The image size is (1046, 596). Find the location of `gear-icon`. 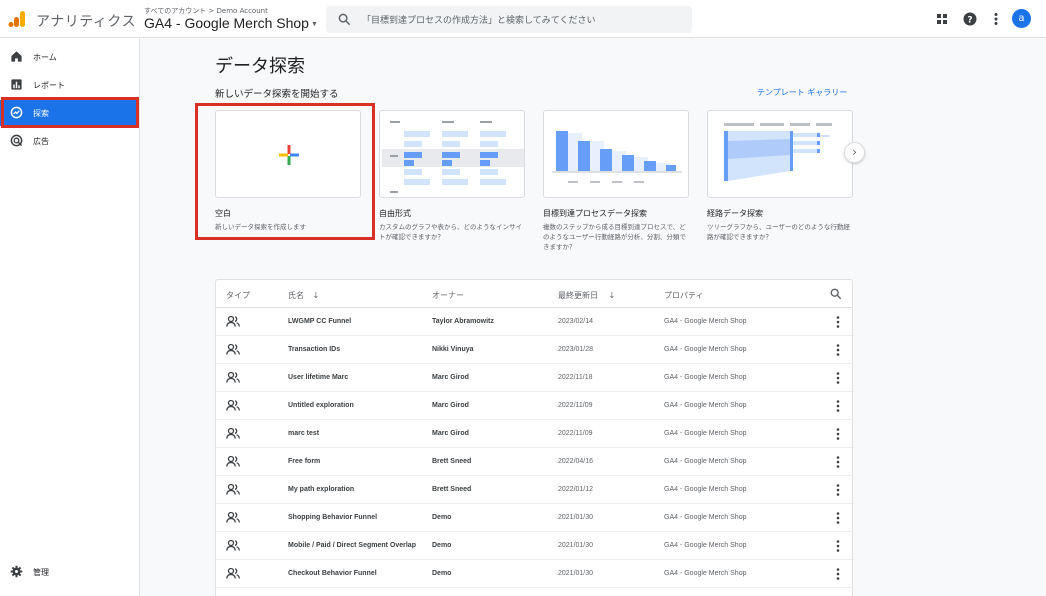

gear-icon is located at coordinates (16, 571).